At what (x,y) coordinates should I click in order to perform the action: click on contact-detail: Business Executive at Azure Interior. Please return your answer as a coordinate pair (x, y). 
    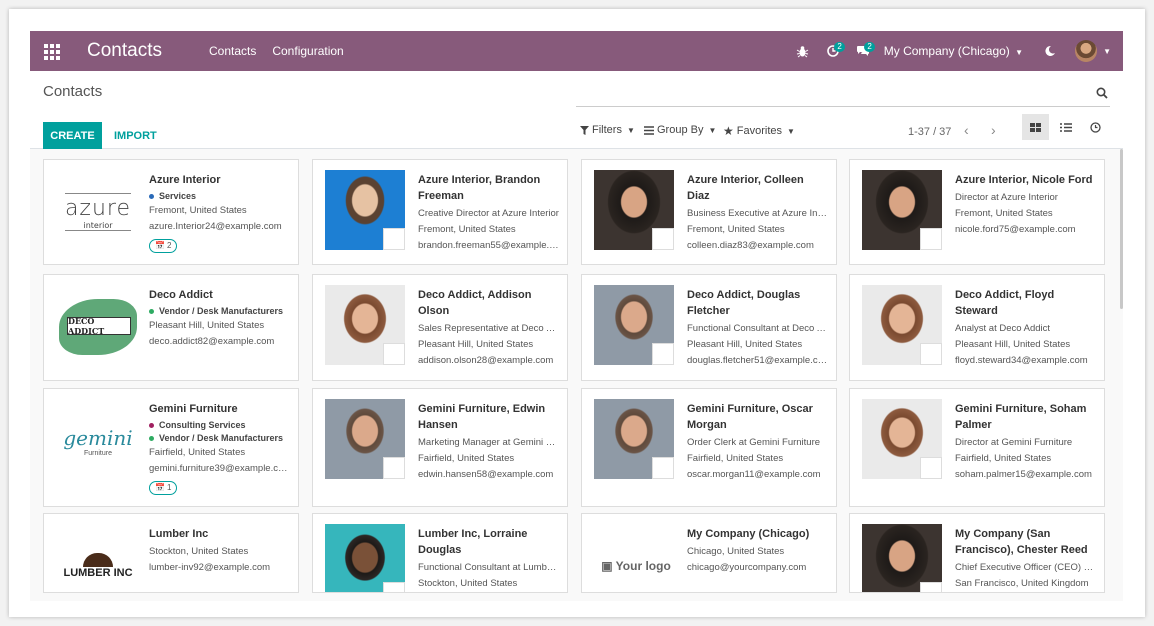
    Looking at the image, I should click on (757, 213).